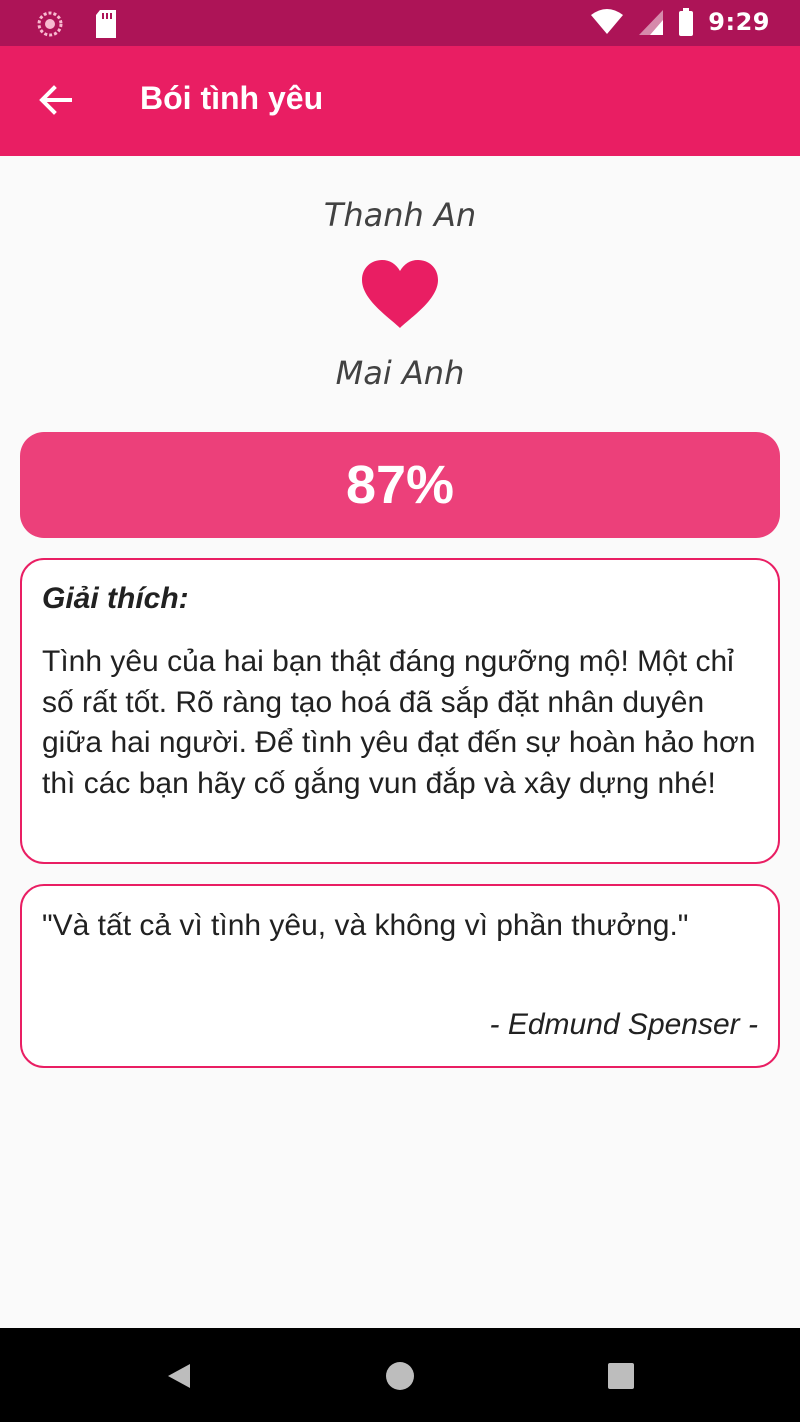 This screenshot has height=1422, width=800. What do you see at coordinates (400, 373) in the screenshot?
I see `second-name-label: Mai Anh` at bounding box center [400, 373].